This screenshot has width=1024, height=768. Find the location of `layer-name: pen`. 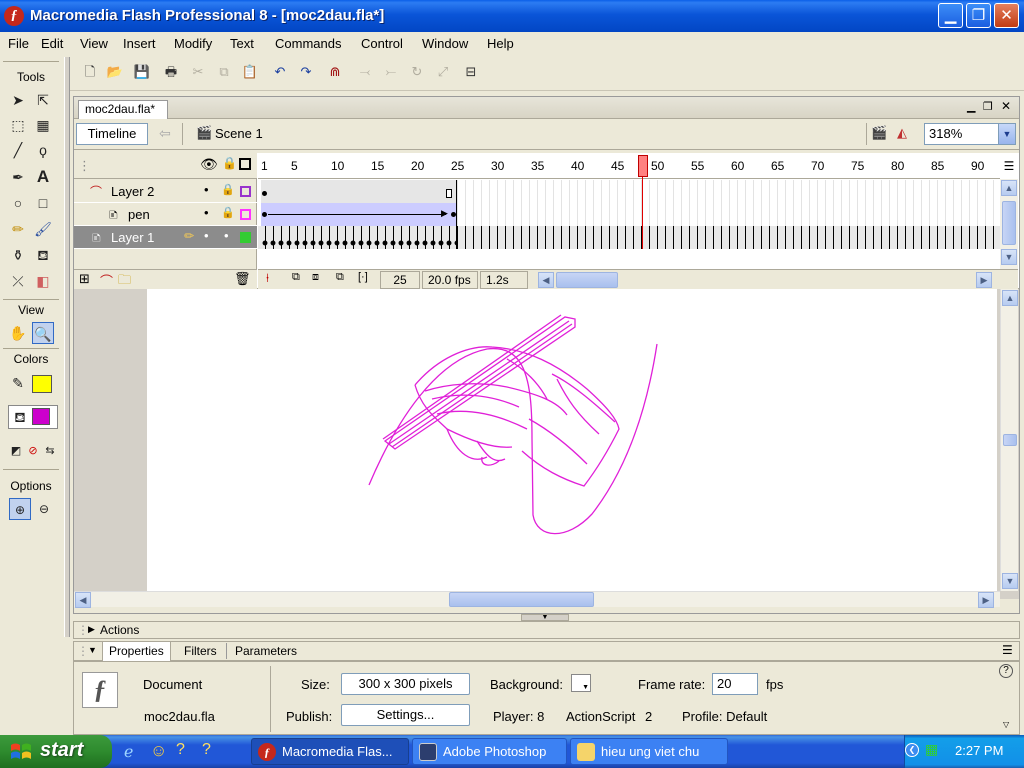

layer-name: pen is located at coordinates (139, 214).